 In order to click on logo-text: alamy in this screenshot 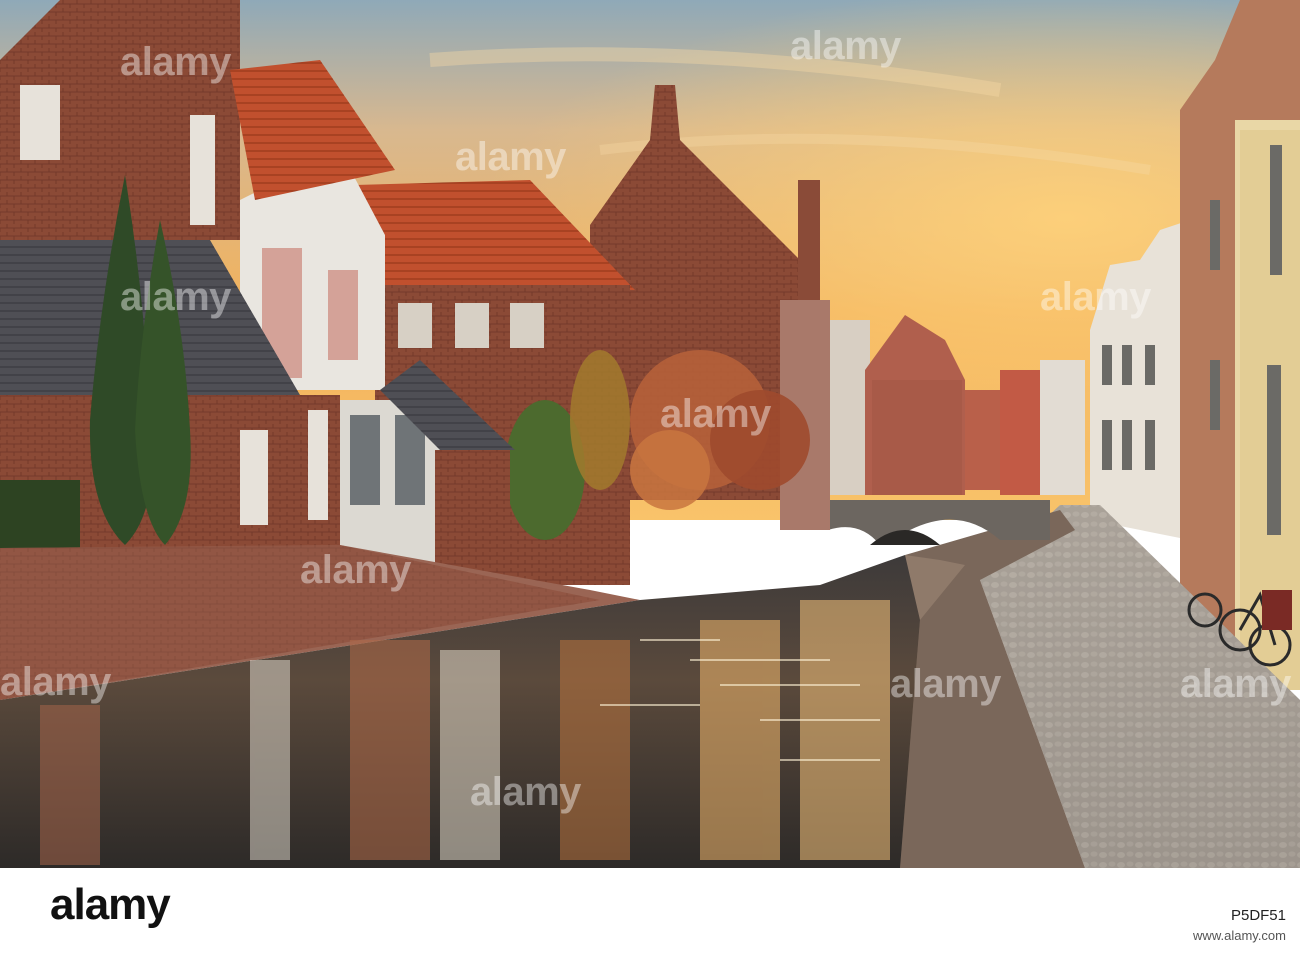, I will do `click(110, 904)`.